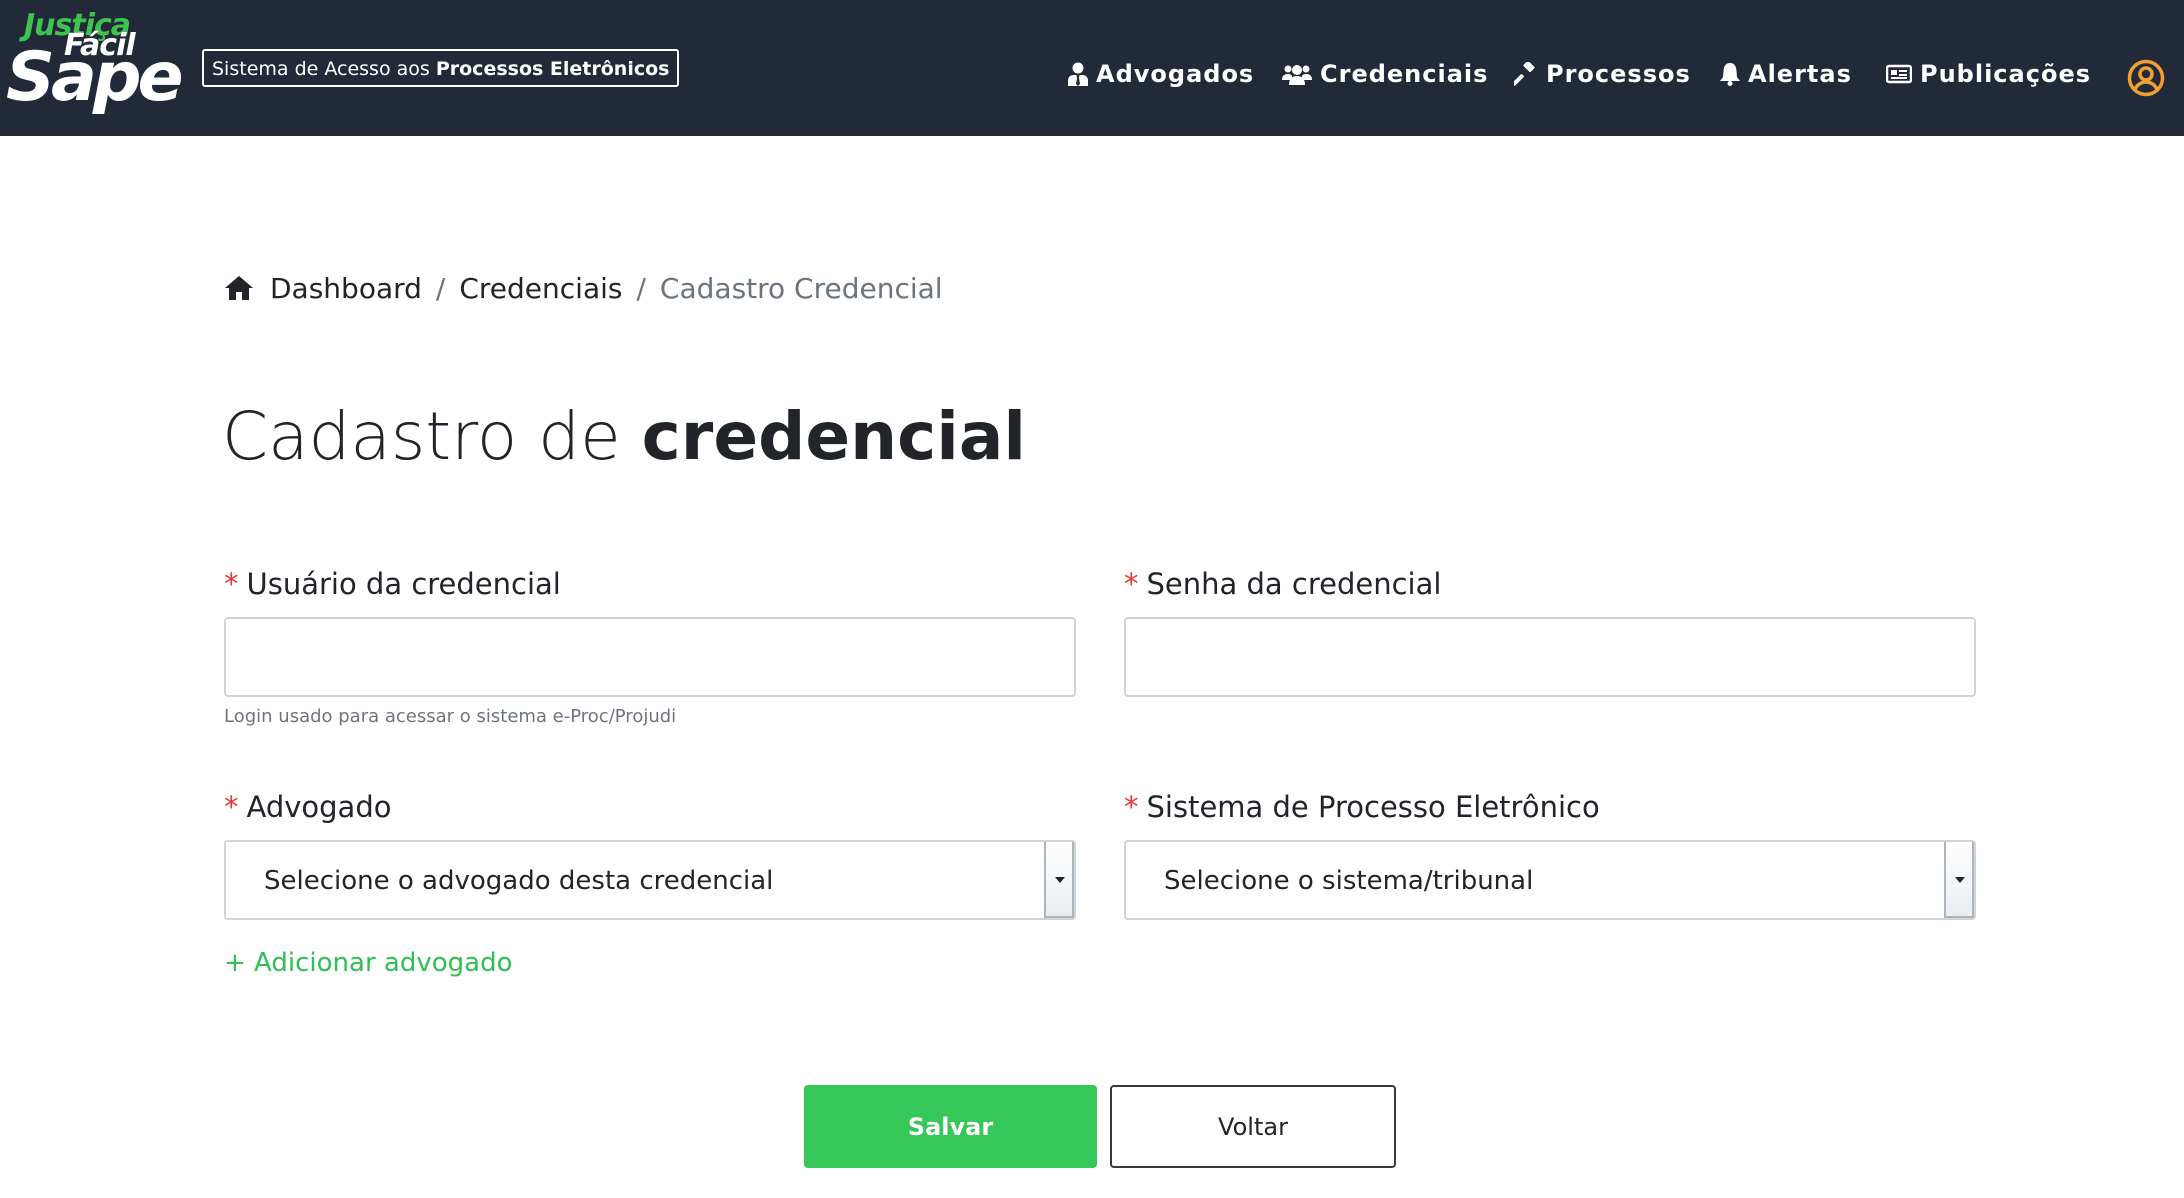  Describe the element at coordinates (1349, 881) in the screenshot. I see `sistema-select-value: Selecione o sistema/tribunal` at that location.